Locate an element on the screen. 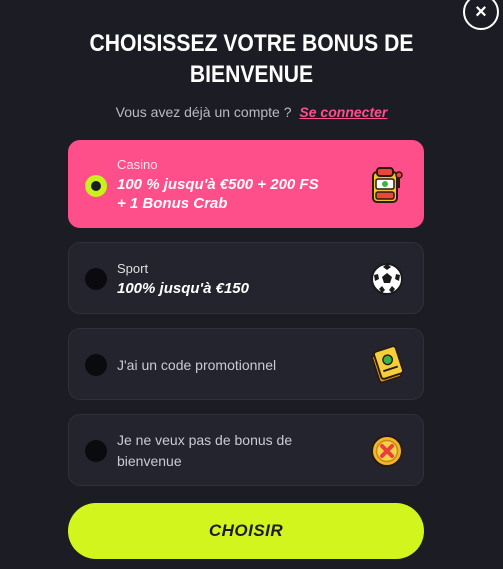  bonus-option-promo-code: J'ai un code promotionnel is located at coordinates (246, 364).